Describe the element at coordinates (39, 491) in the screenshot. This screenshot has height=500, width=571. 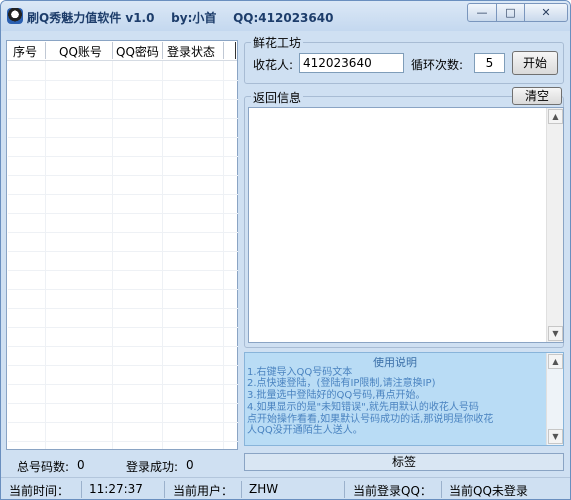
I see `current-time-label: 当前时间：` at that location.